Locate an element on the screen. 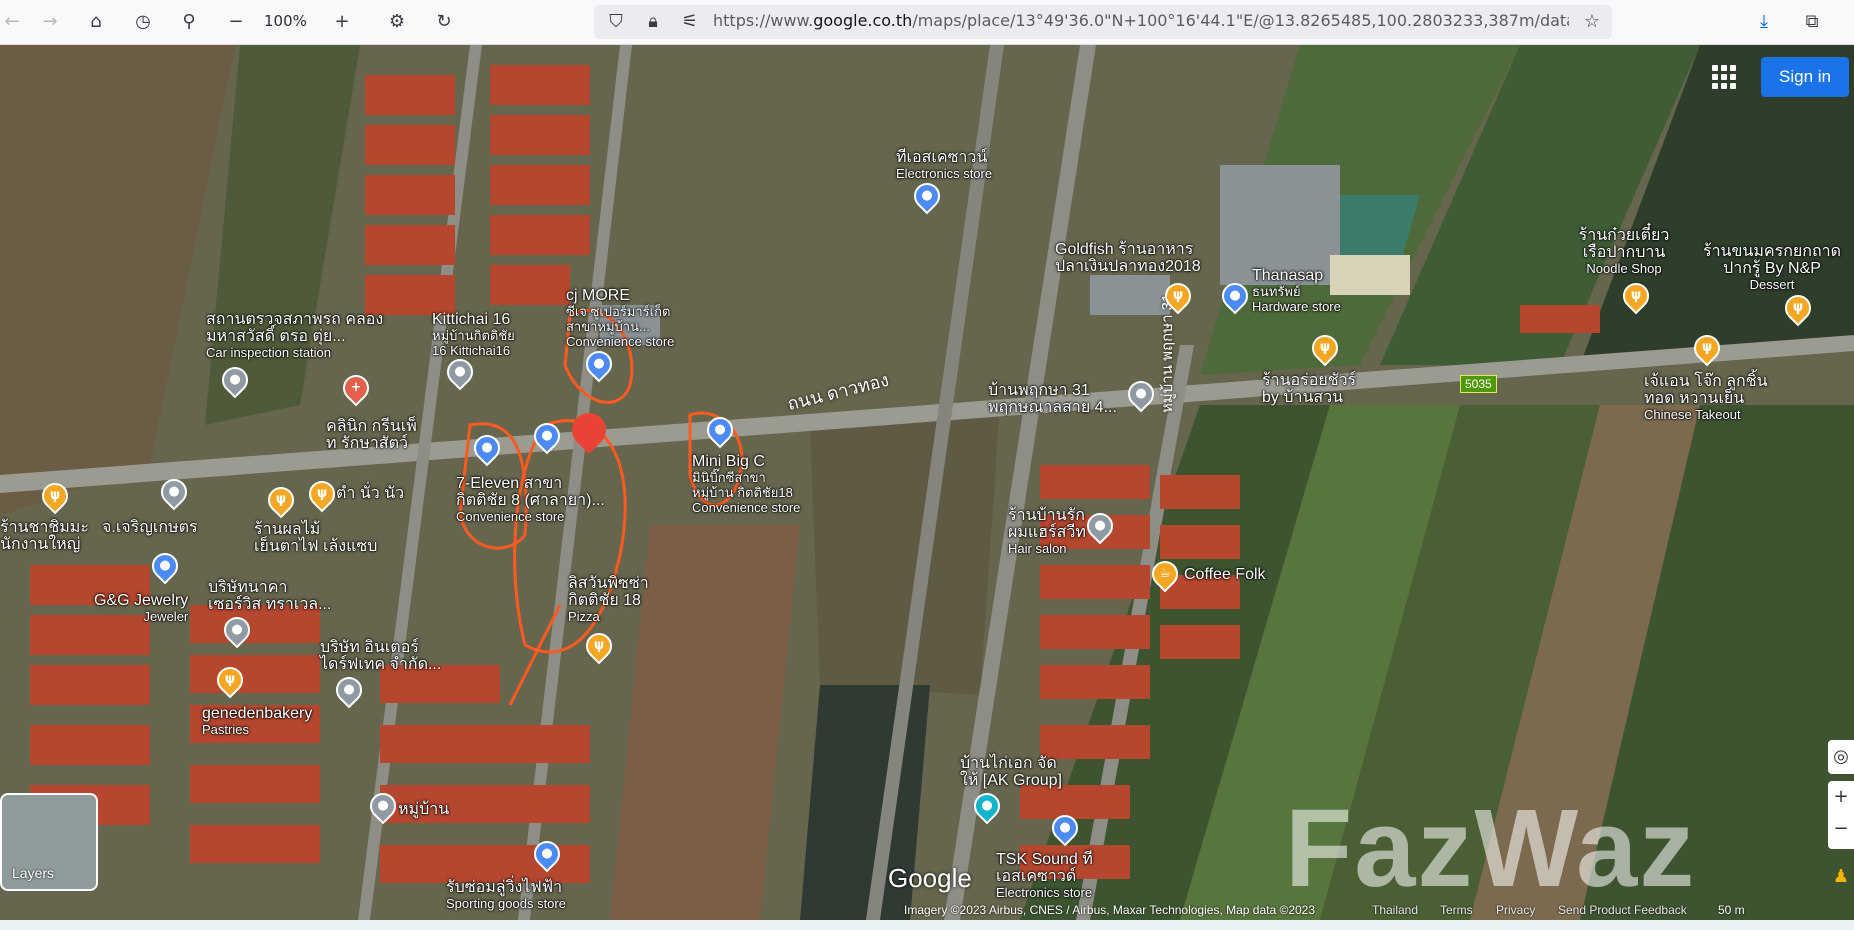 This screenshot has width=1854, height=930. history-icon: ◷ is located at coordinates (143, 22).